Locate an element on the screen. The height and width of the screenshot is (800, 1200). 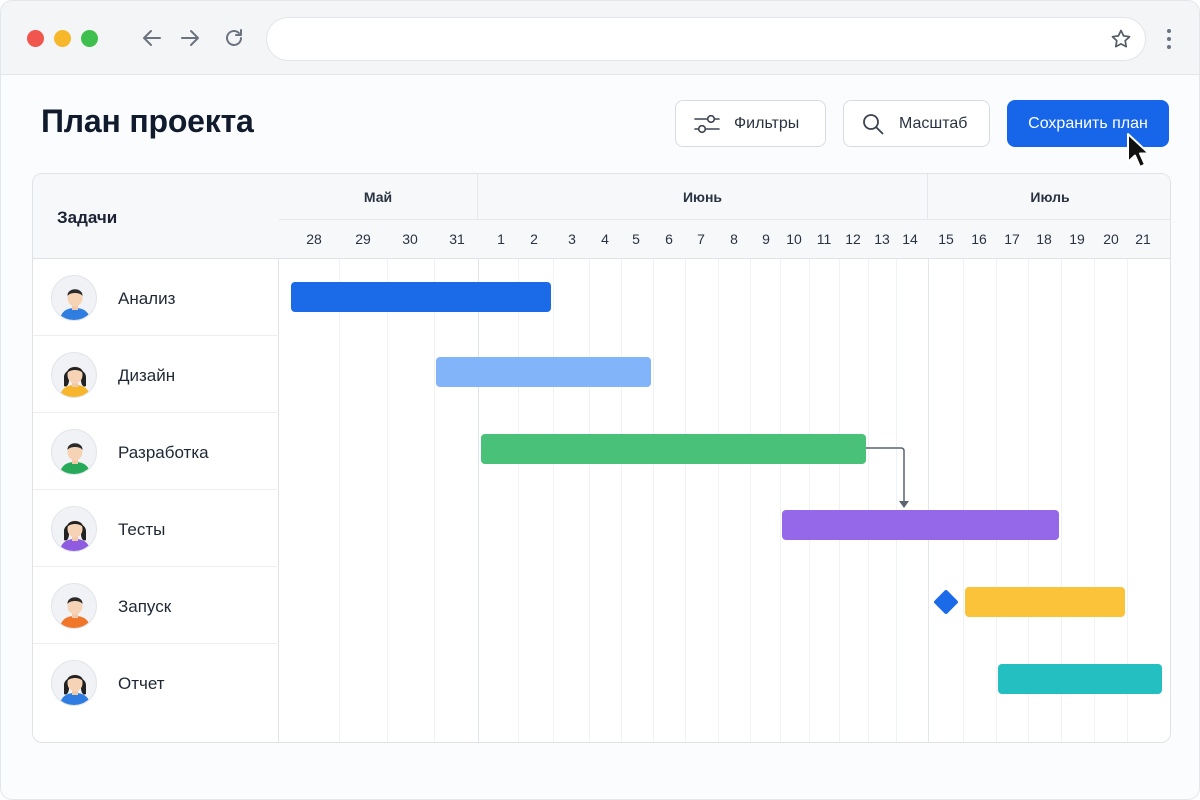
month-label: Июнь is located at coordinates (703, 197).